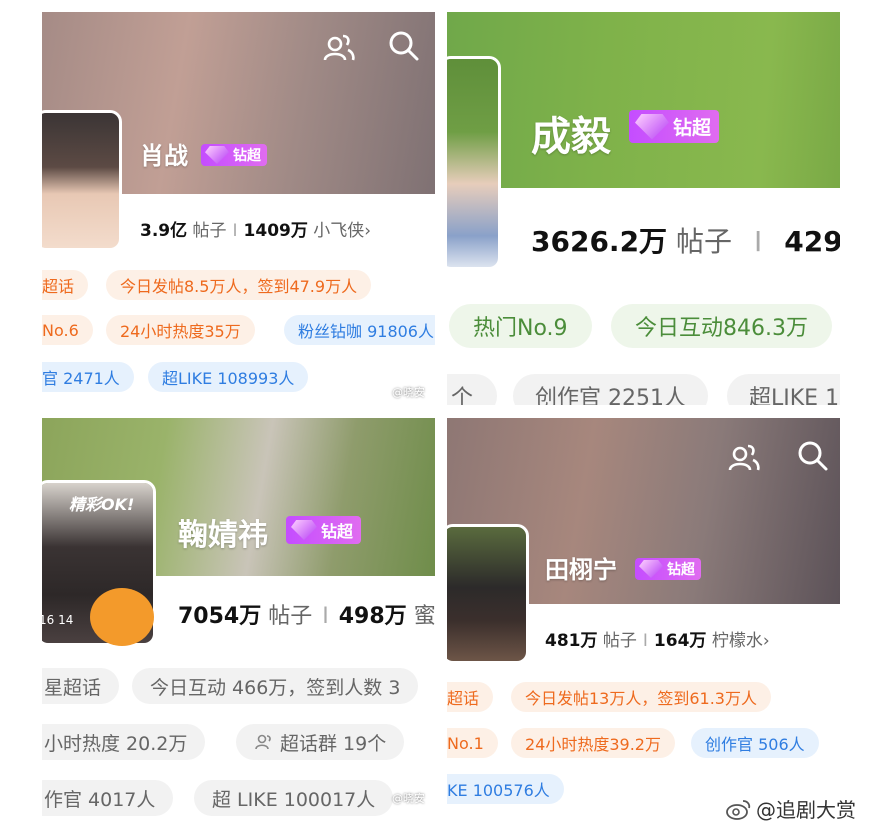  What do you see at coordinates (306, 614) in the screenshot?
I see `stats-row: 7054万 帖子 I 498万 蜜` at bounding box center [306, 614].